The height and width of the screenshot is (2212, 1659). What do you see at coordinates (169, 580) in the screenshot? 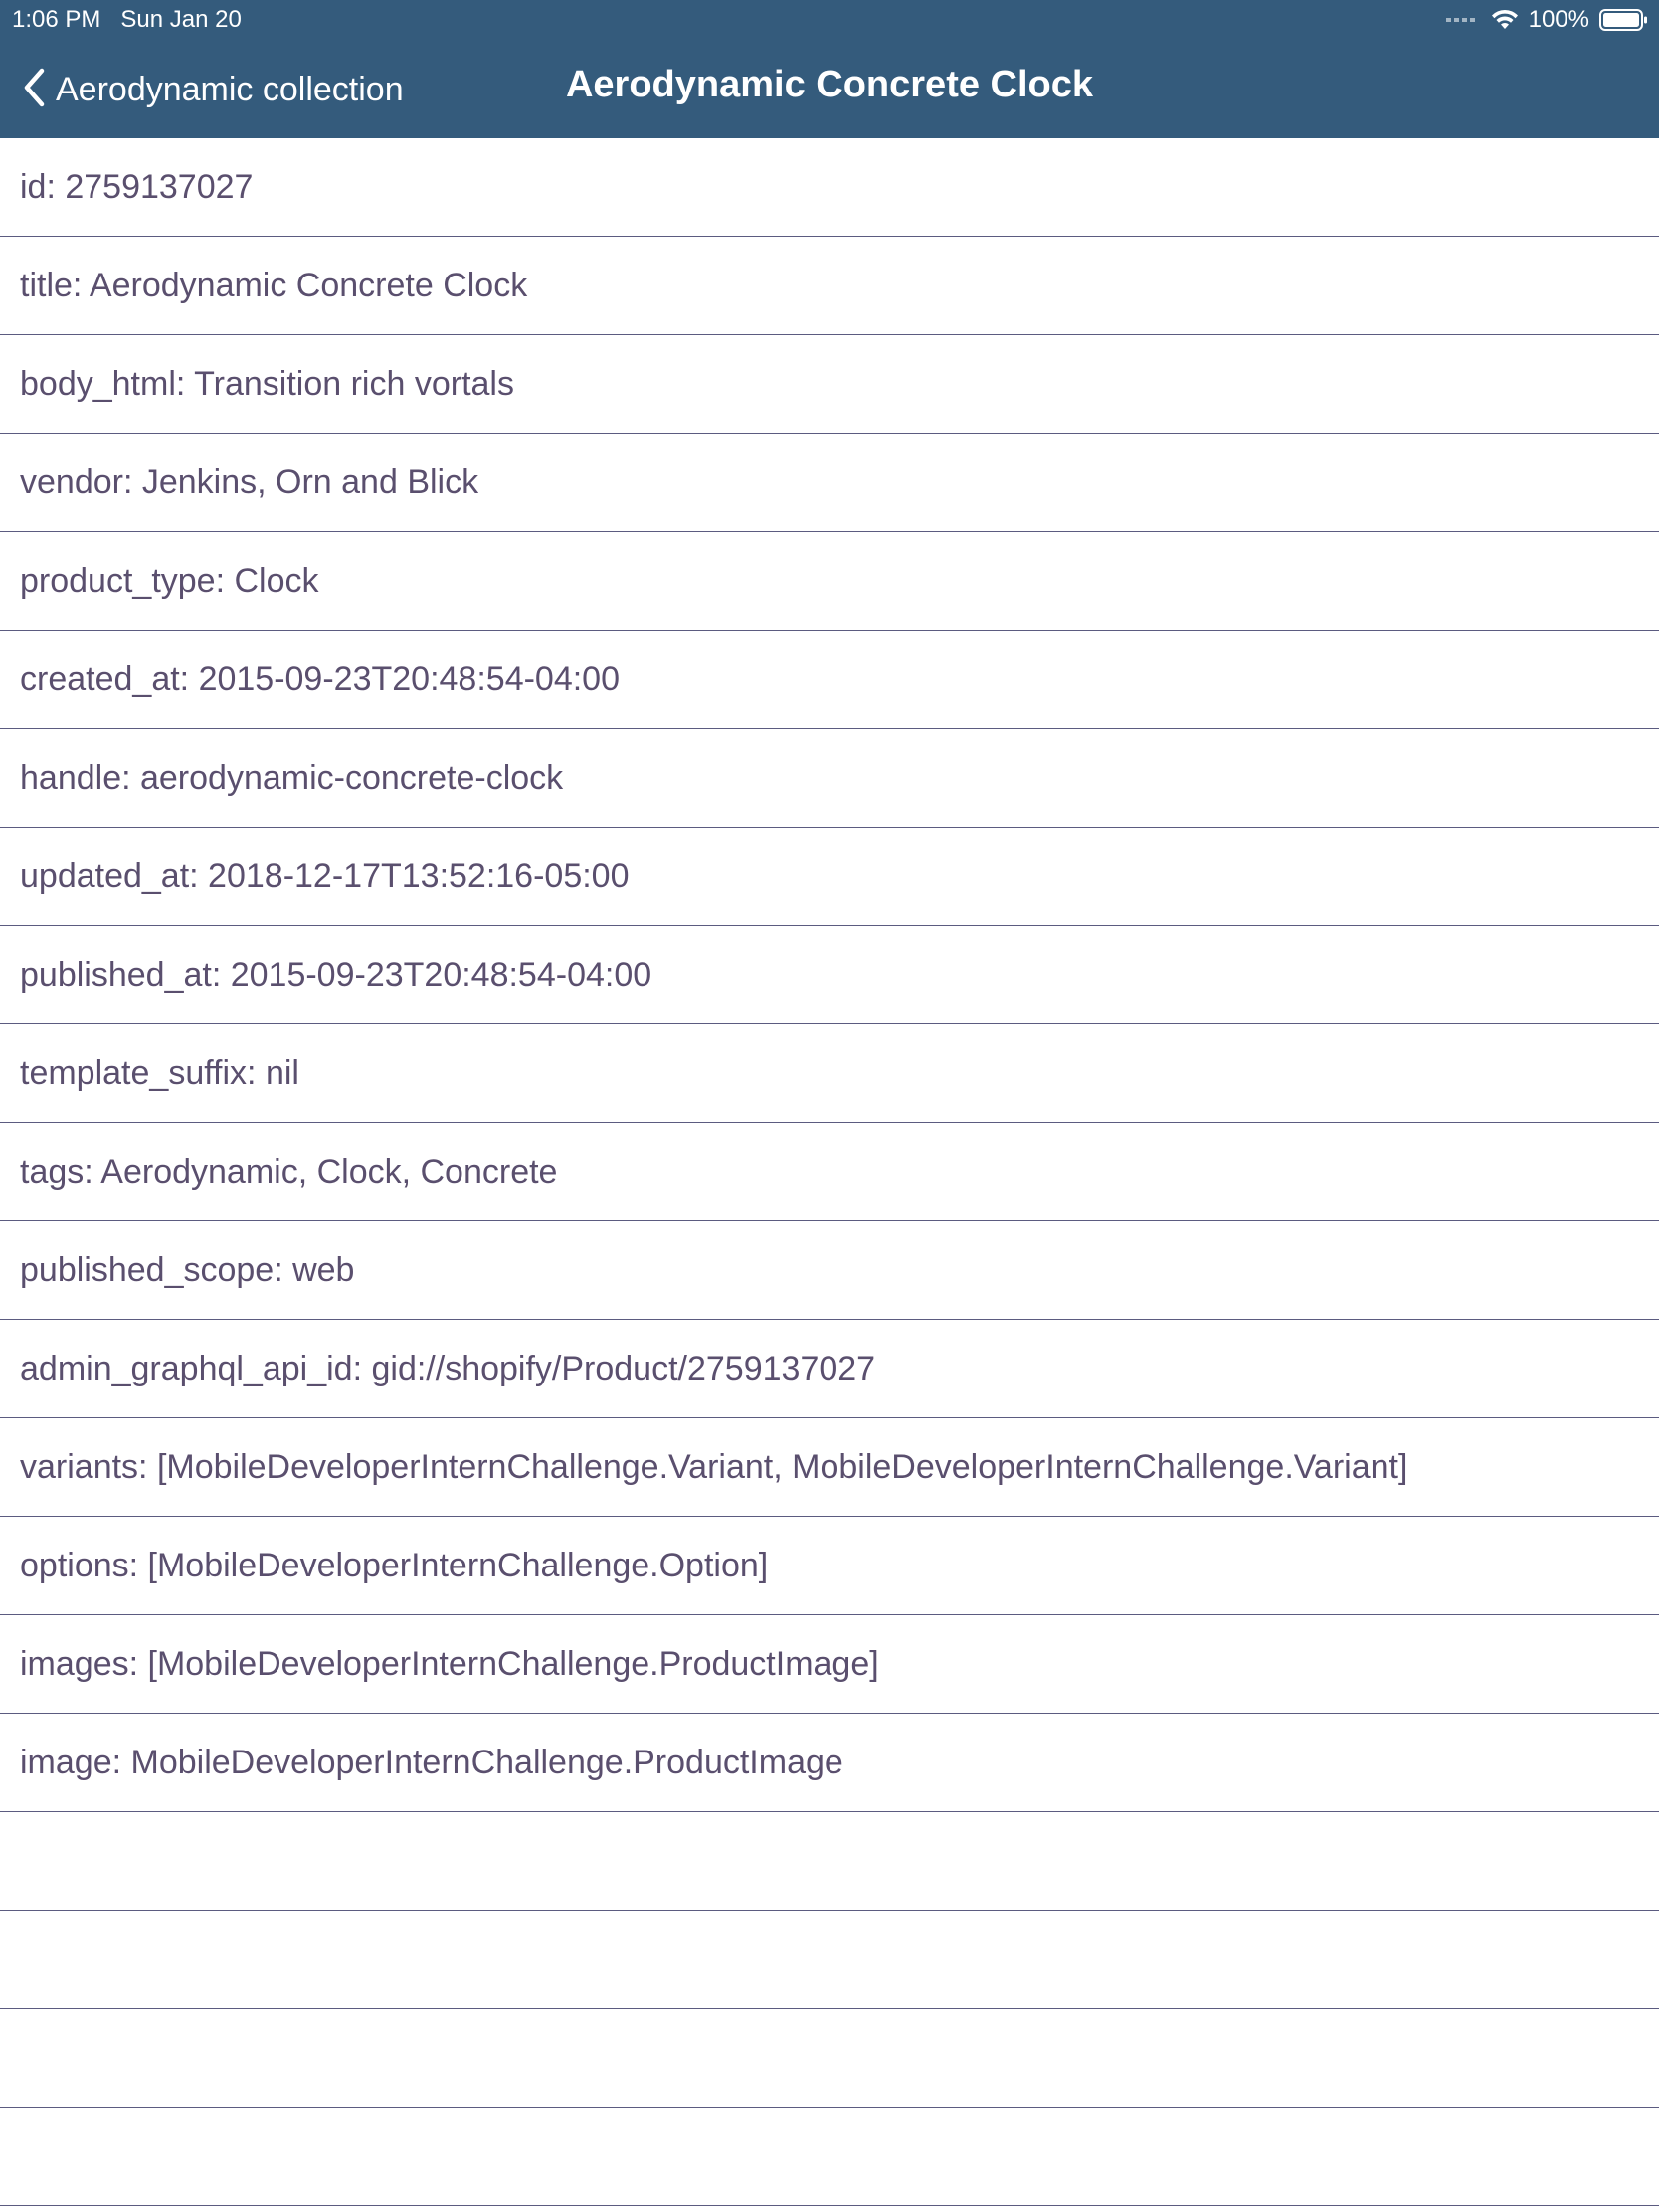
I see `list-item-text: product_type: Clock` at bounding box center [169, 580].